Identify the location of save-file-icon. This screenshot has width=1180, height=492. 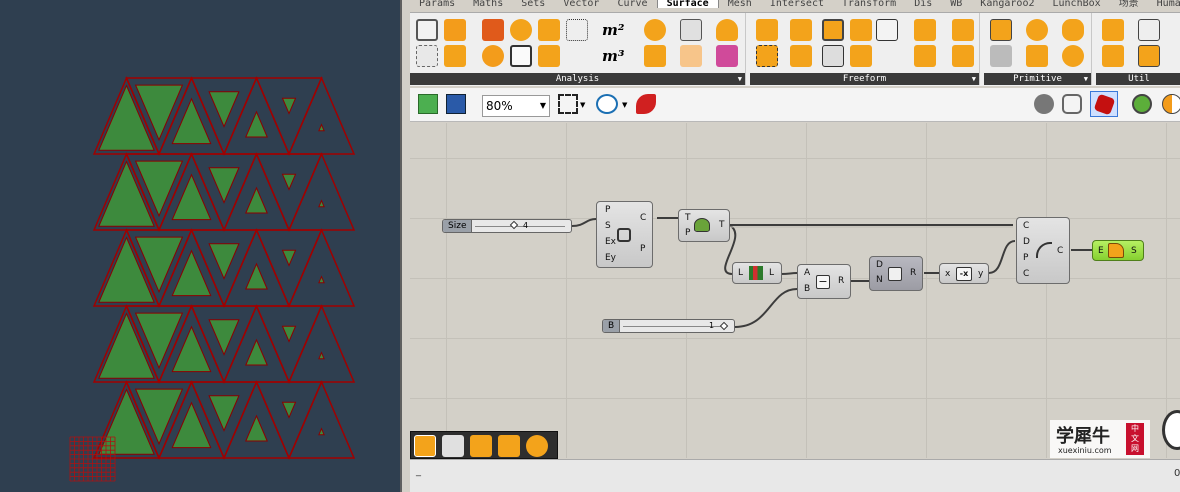
(456, 104).